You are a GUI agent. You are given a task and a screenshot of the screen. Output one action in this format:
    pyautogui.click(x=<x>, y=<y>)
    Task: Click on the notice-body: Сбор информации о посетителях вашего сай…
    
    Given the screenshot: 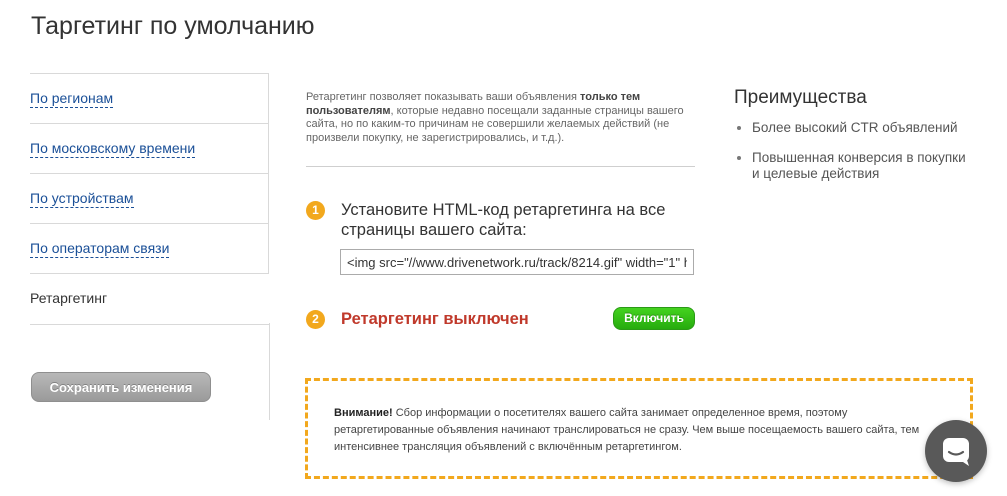 What is the action you would take?
    pyautogui.click(x=627, y=430)
    